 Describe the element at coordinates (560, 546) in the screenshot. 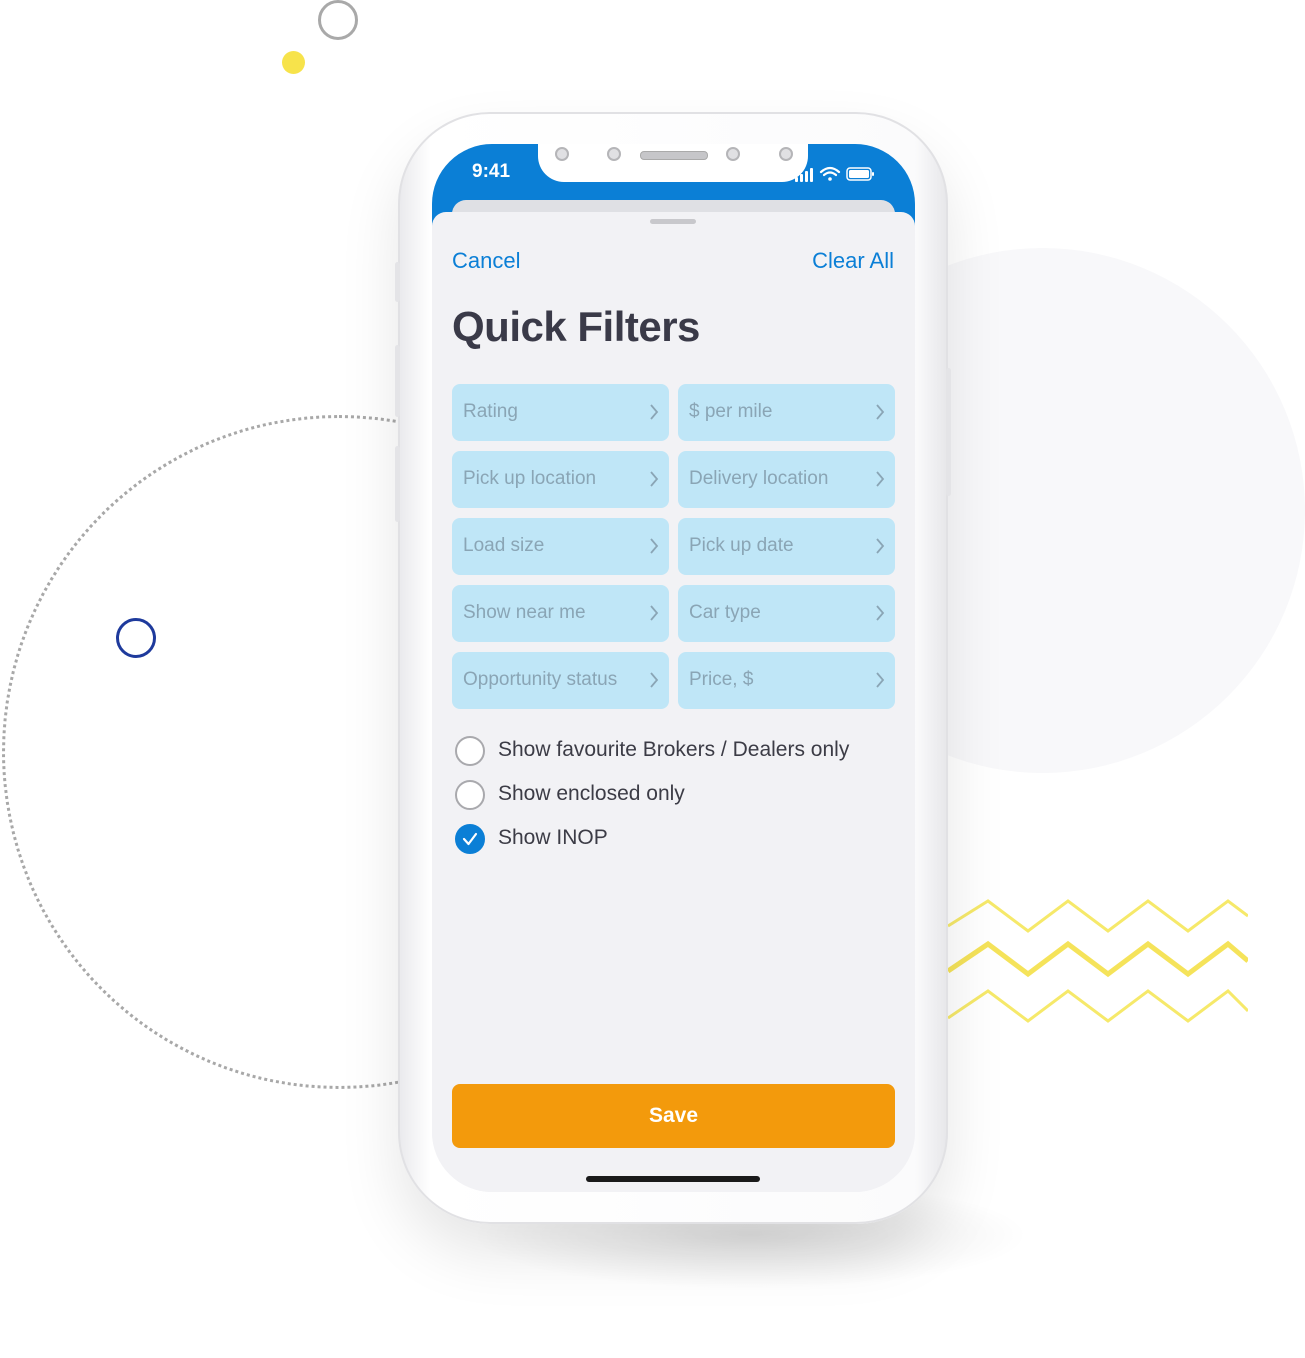

I see `filter-load-size: Load size` at that location.